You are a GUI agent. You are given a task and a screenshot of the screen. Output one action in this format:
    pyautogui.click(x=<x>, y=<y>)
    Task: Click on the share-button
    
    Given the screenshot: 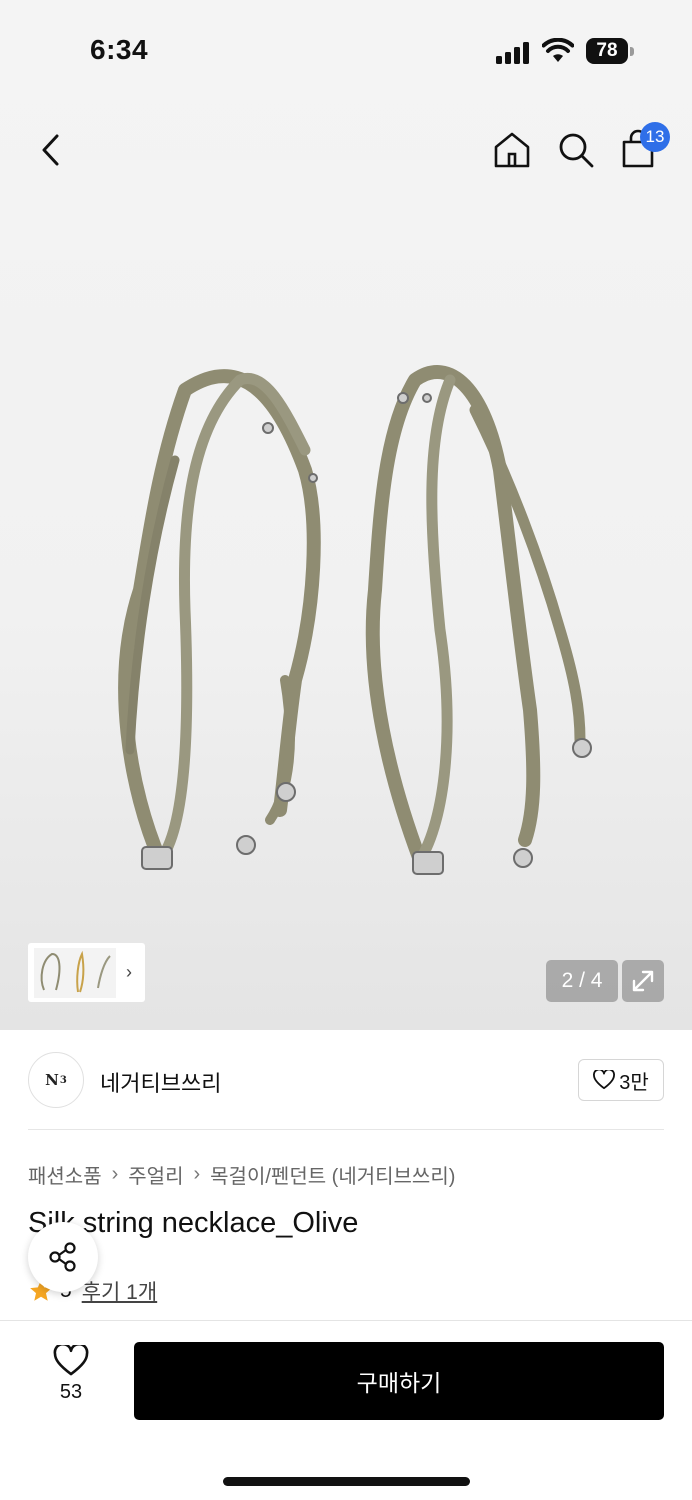 What is the action you would take?
    pyautogui.click(x=63, y=1257)
    